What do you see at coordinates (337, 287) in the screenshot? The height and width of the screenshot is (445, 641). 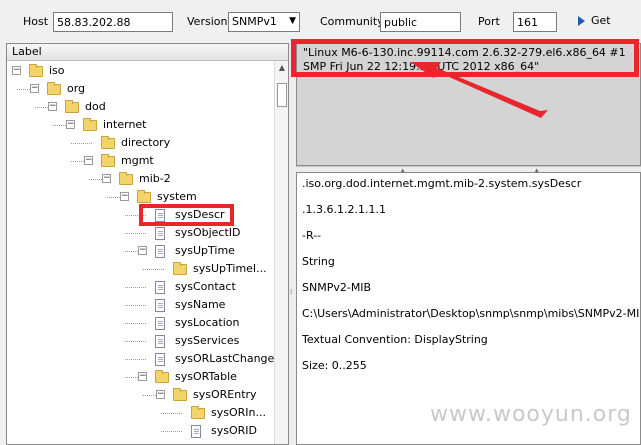 I see `detail-module: SNMPv2-MIB` at bounding box center [337, 287].